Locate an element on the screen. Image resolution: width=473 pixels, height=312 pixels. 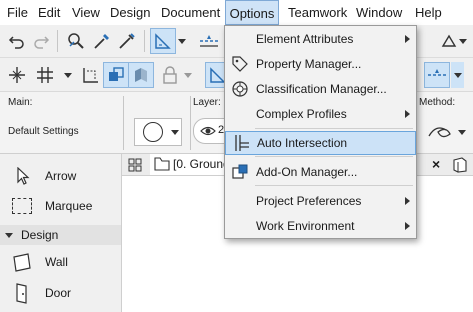
tool-marquee: Marquee is located at coordinates (60, 206).